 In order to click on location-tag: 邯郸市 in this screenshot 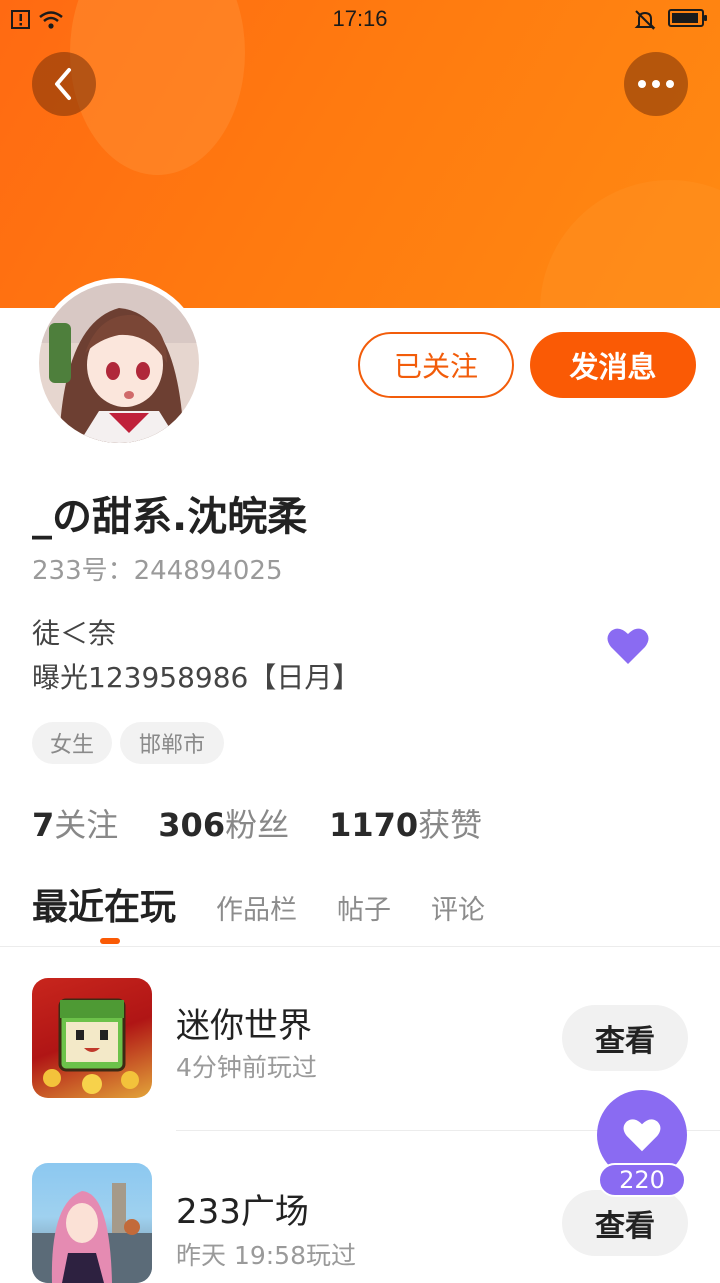, I will do `click(172, 743)`.